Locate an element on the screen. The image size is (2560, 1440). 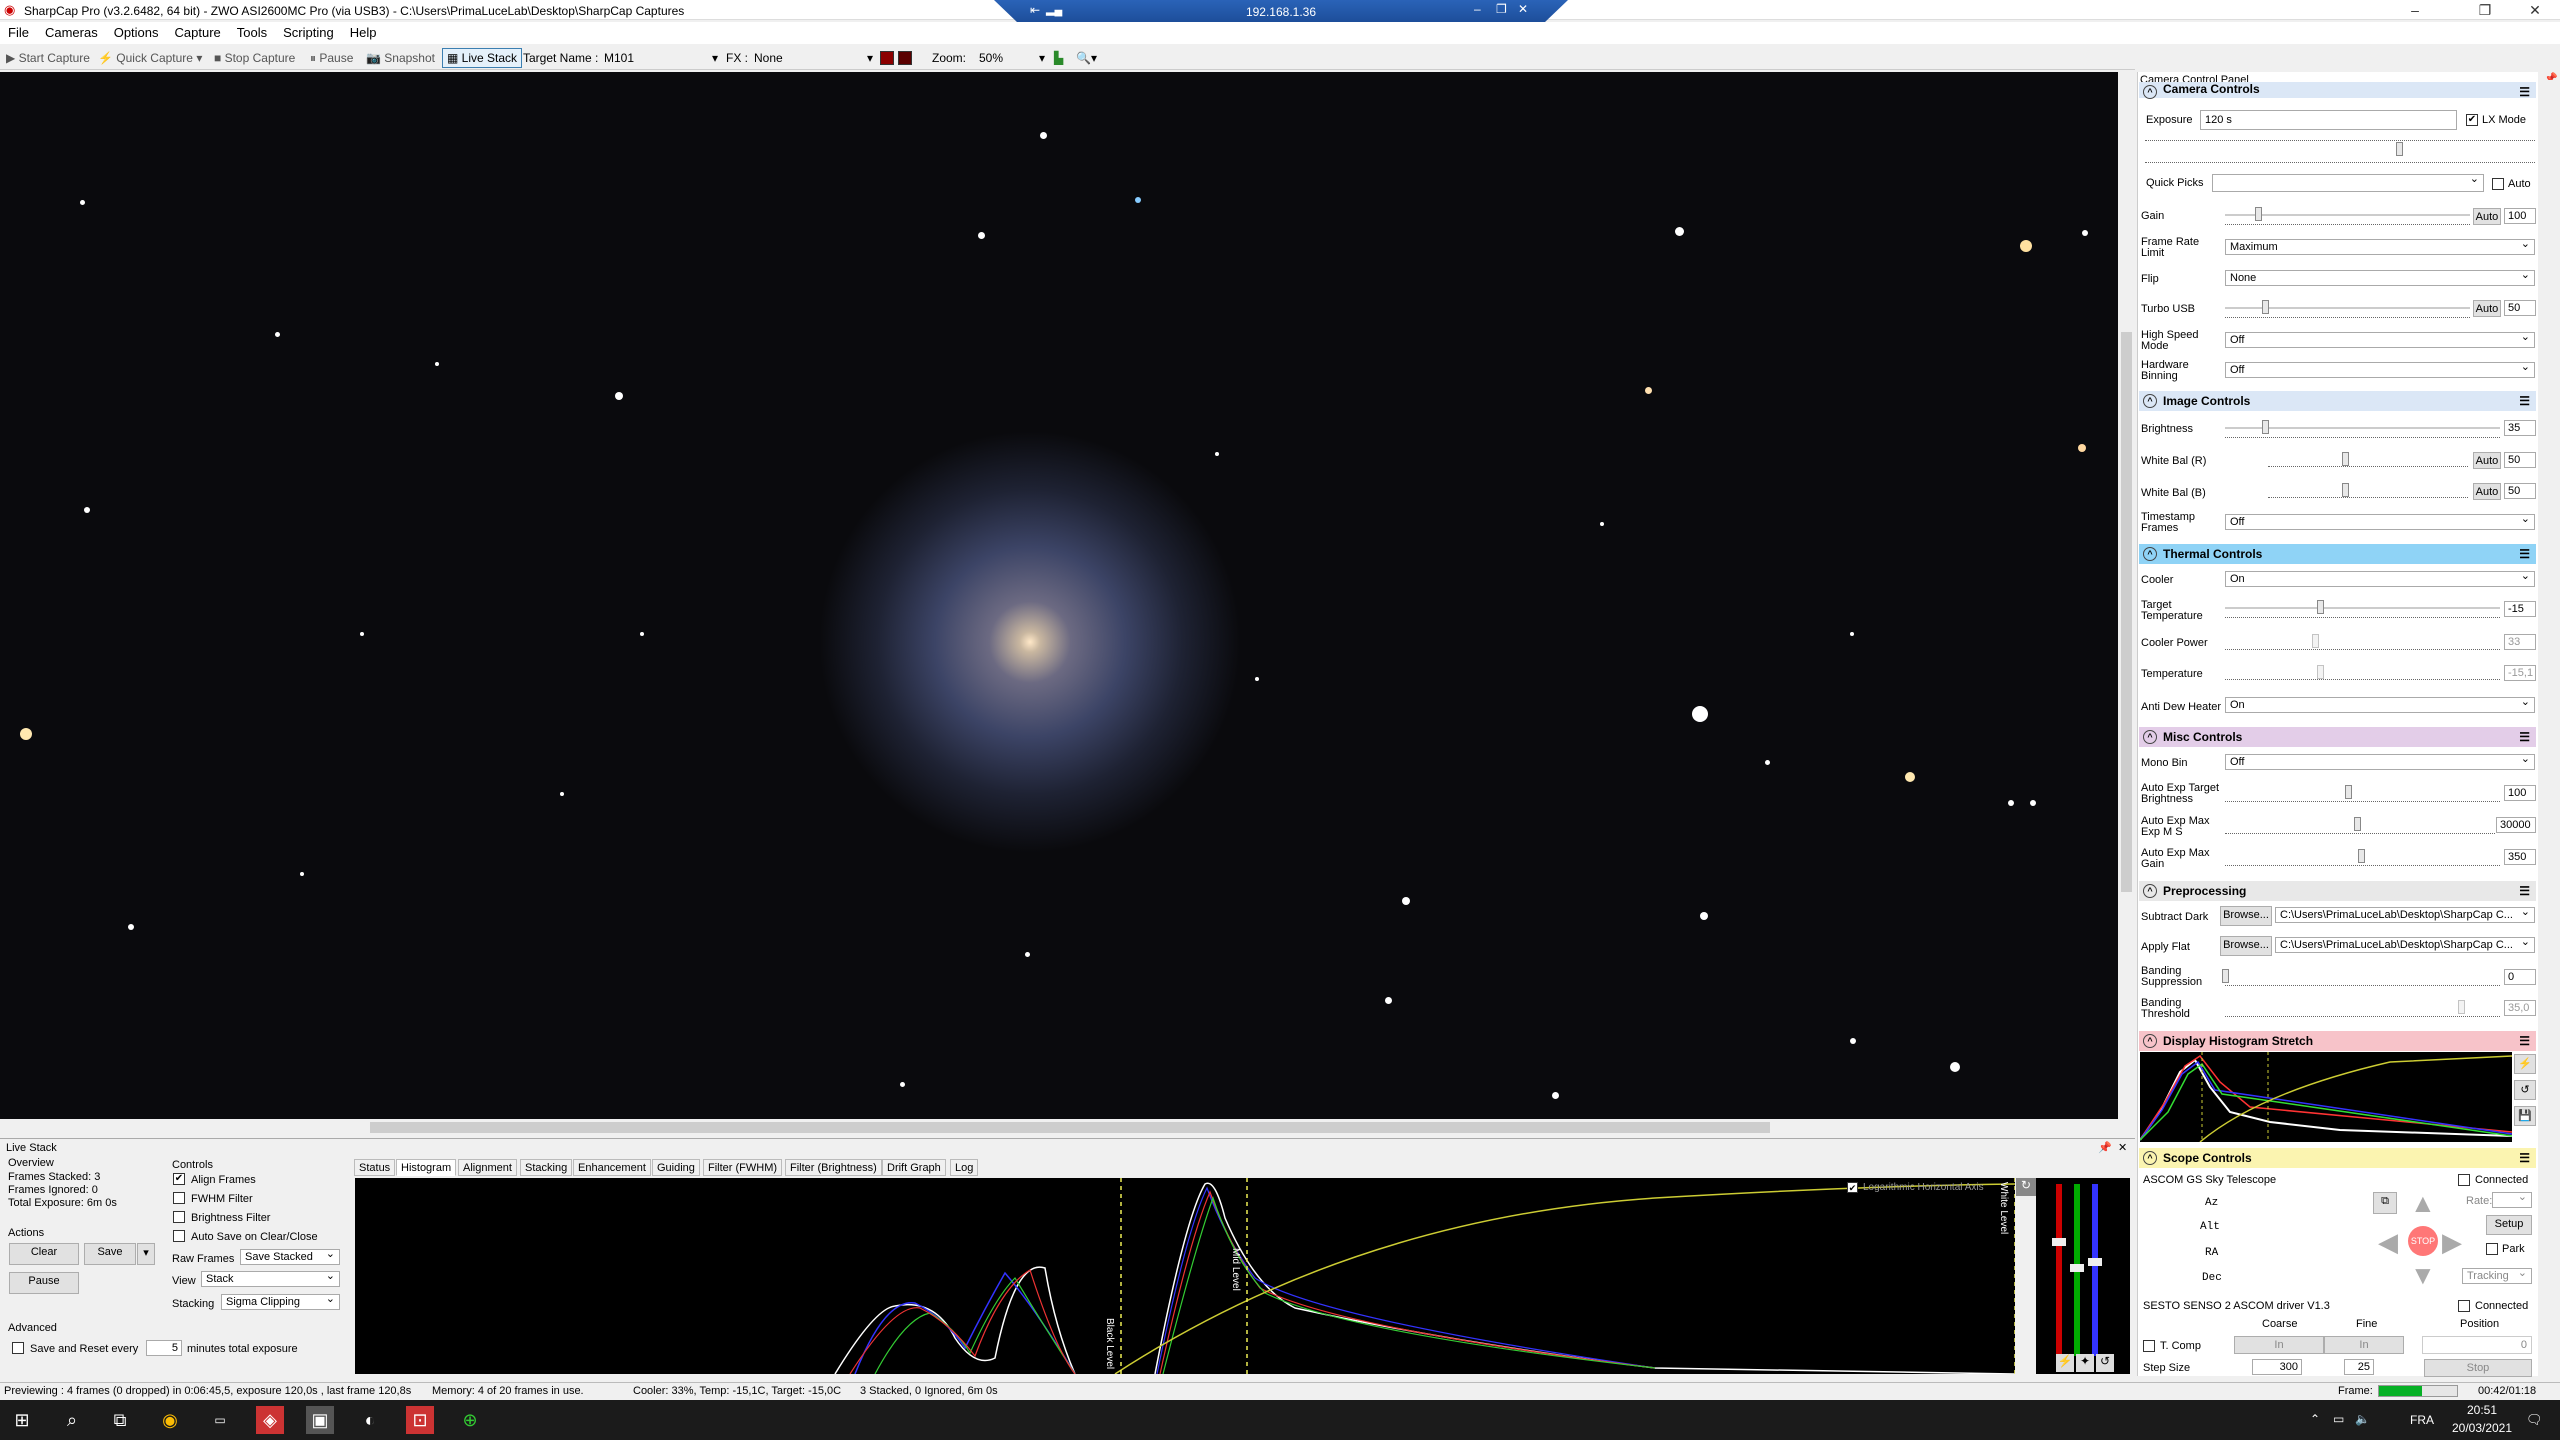
tab-drift-graph: Drift Graph is located at coordinates (914, 1167).